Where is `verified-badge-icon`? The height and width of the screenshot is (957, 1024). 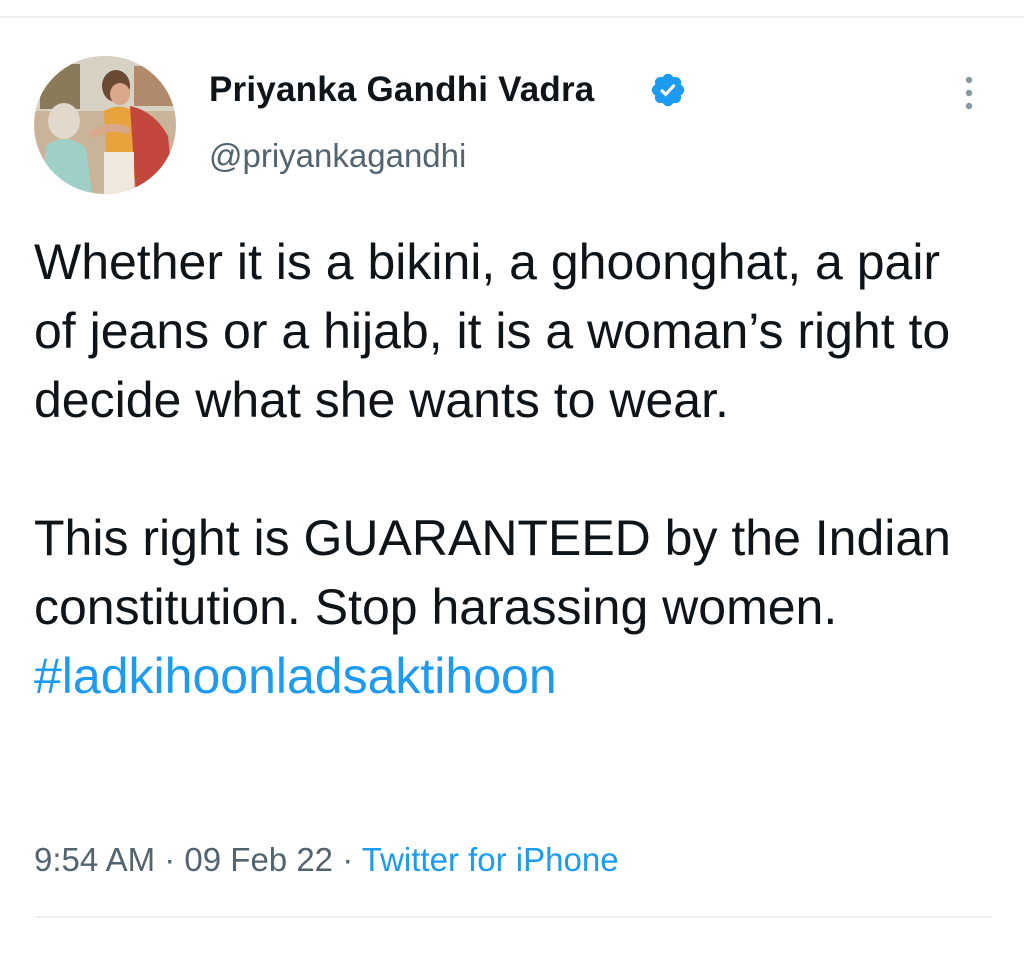 verified-badge-icon is located at coordinates (668, 90).